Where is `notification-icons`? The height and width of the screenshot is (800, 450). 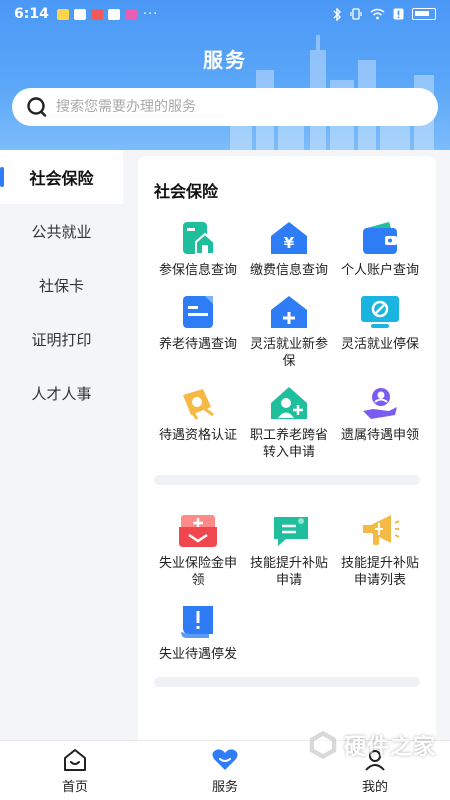
notification-icons is located at coordinates (96, 14).